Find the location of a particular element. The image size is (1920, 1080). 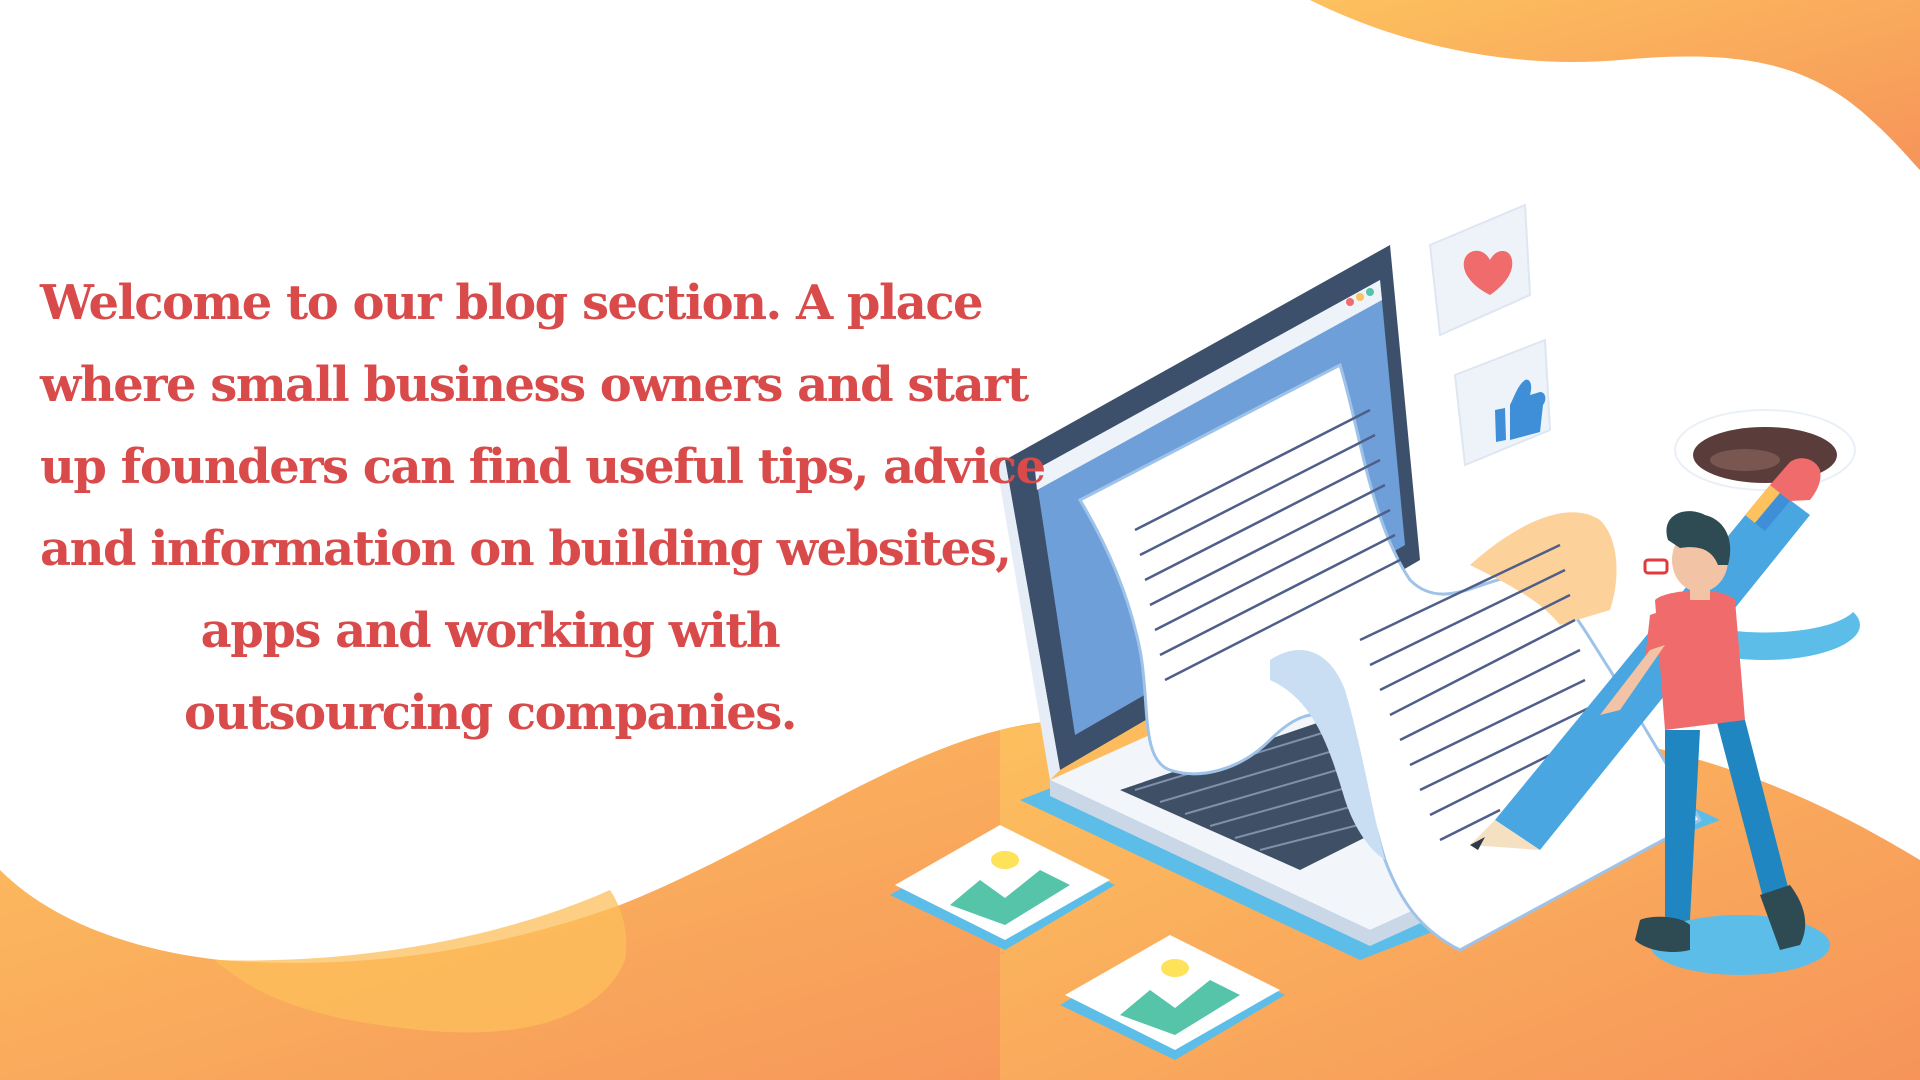

heart-icon is located at coordinates (1480, 270).